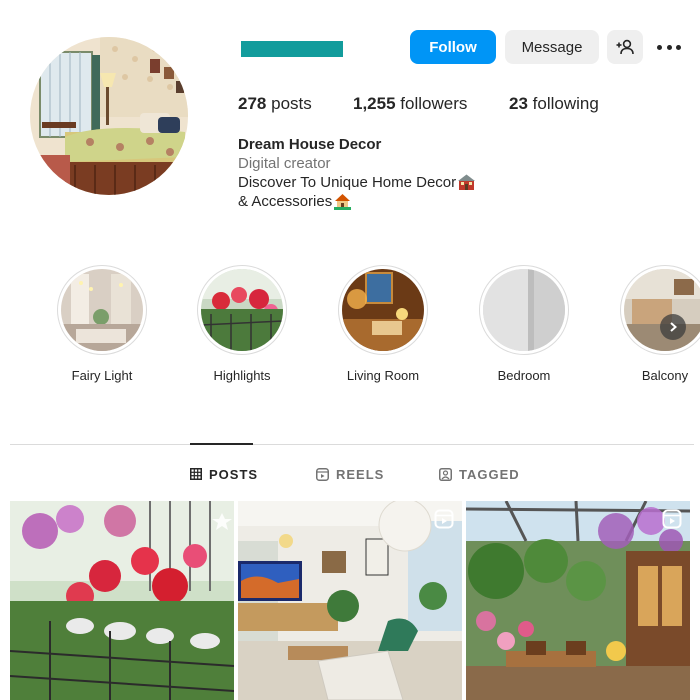  I want to click on bio-line-1: Discover To Unique Home Decor, so click(357, 182).